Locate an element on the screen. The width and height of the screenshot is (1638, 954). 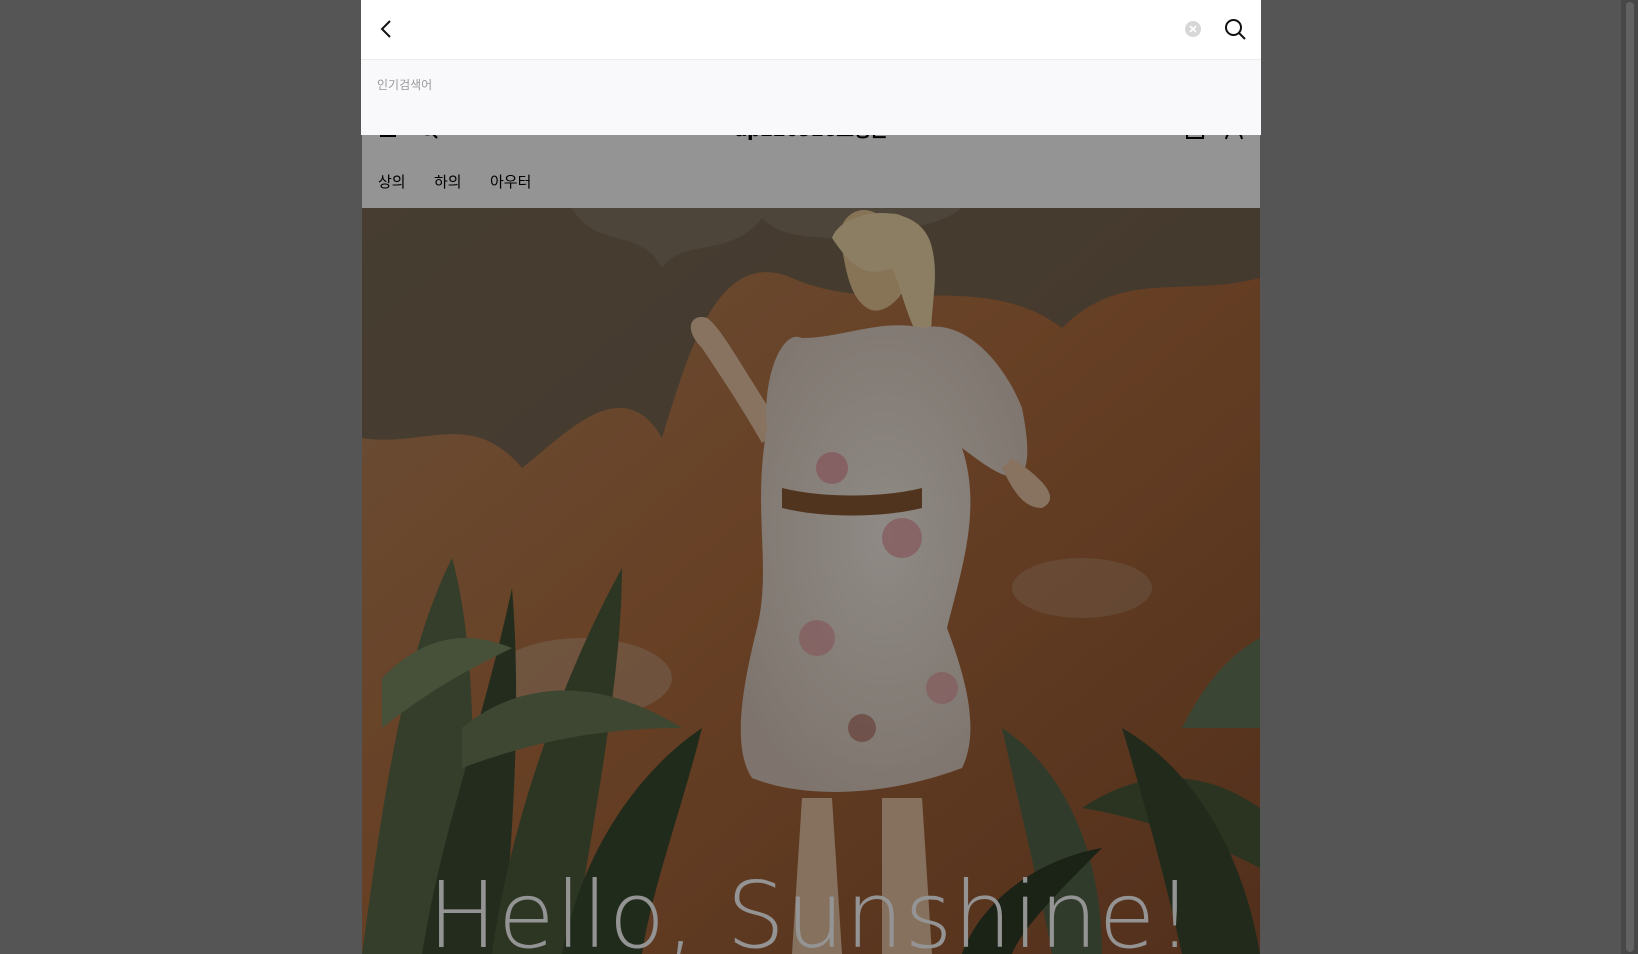
search-input is located at coordinates (798, 30).